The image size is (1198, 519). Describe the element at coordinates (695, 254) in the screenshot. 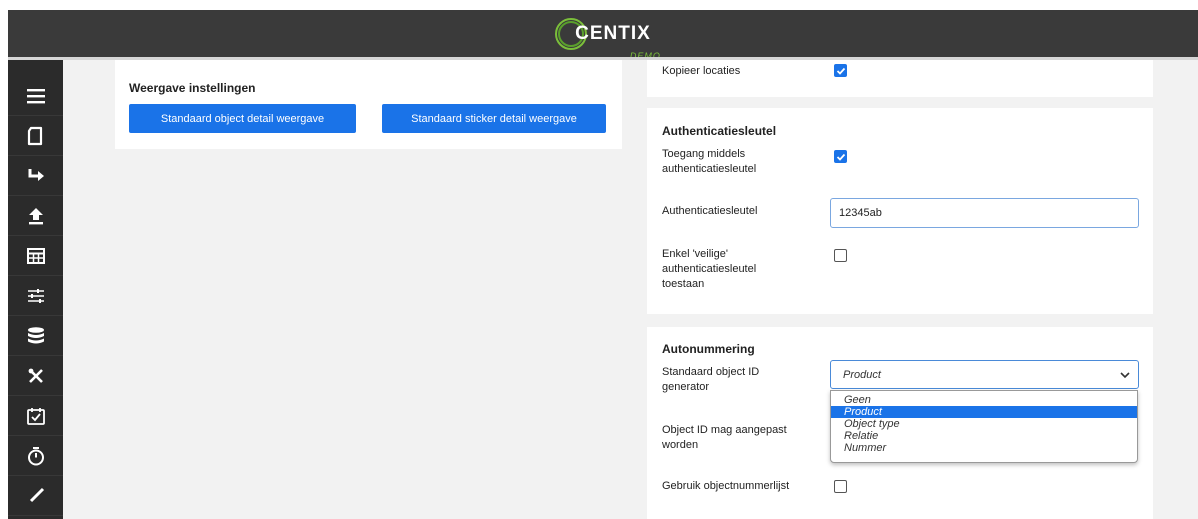

I see `veilig-label-line1: Enkel 'veilige'` at that location.